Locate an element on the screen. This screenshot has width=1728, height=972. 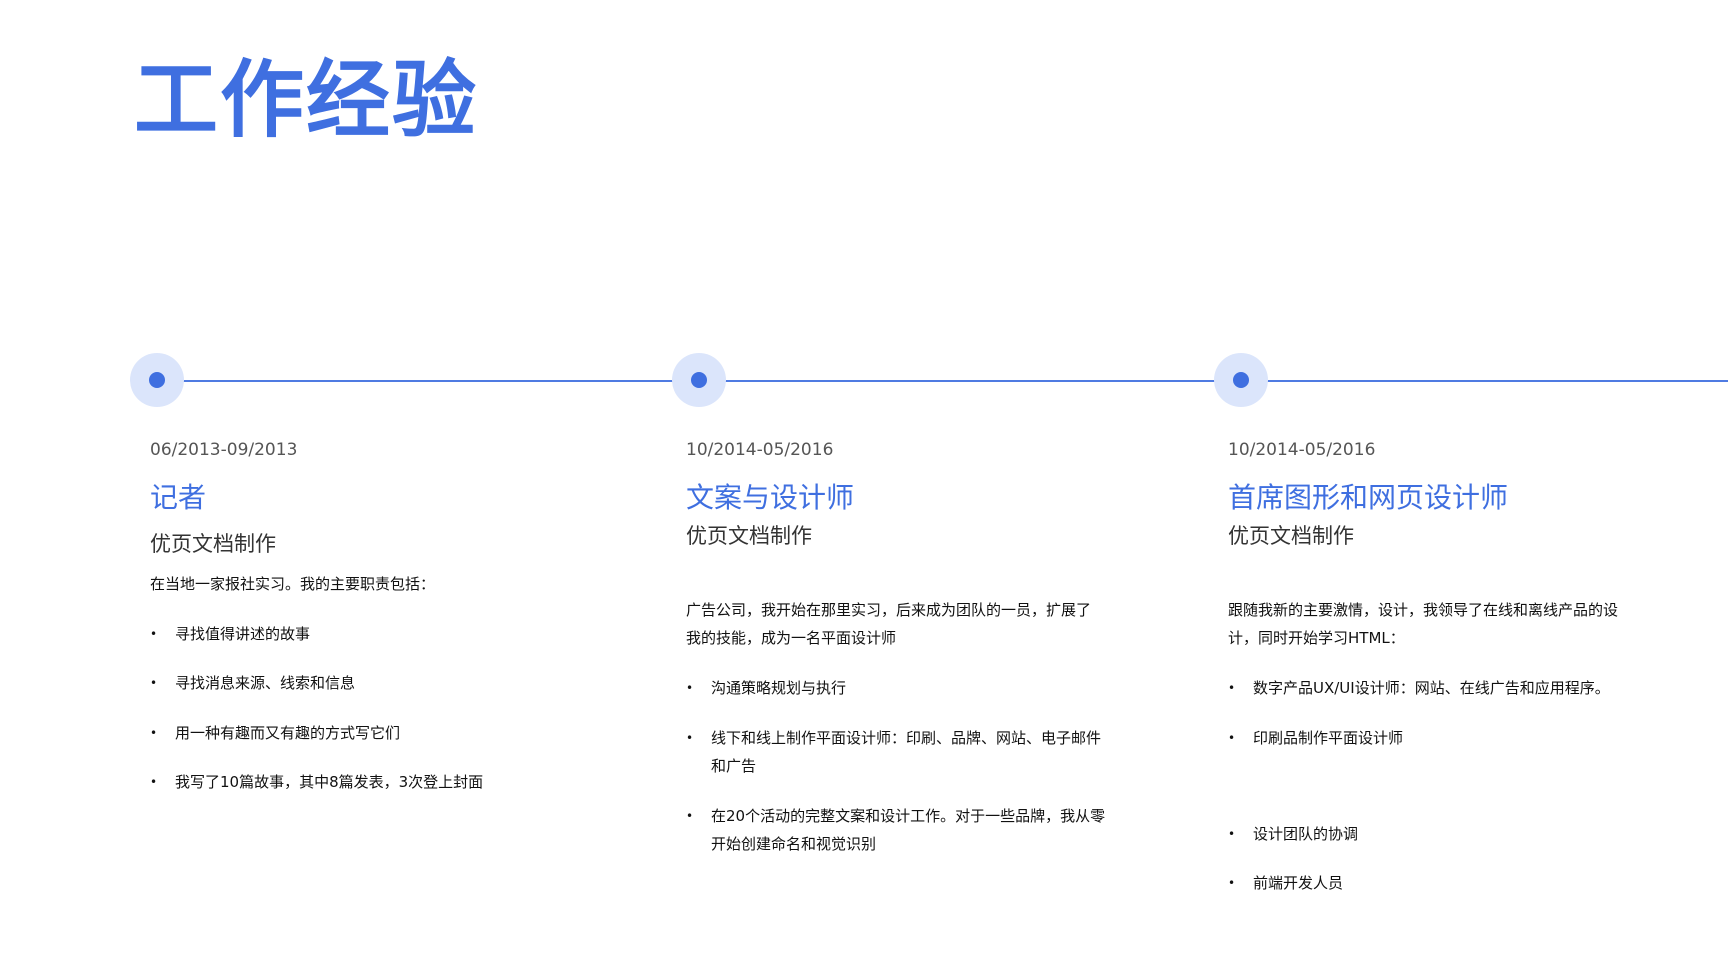
experience-role: 记者 is located at coordinates (178, 497).